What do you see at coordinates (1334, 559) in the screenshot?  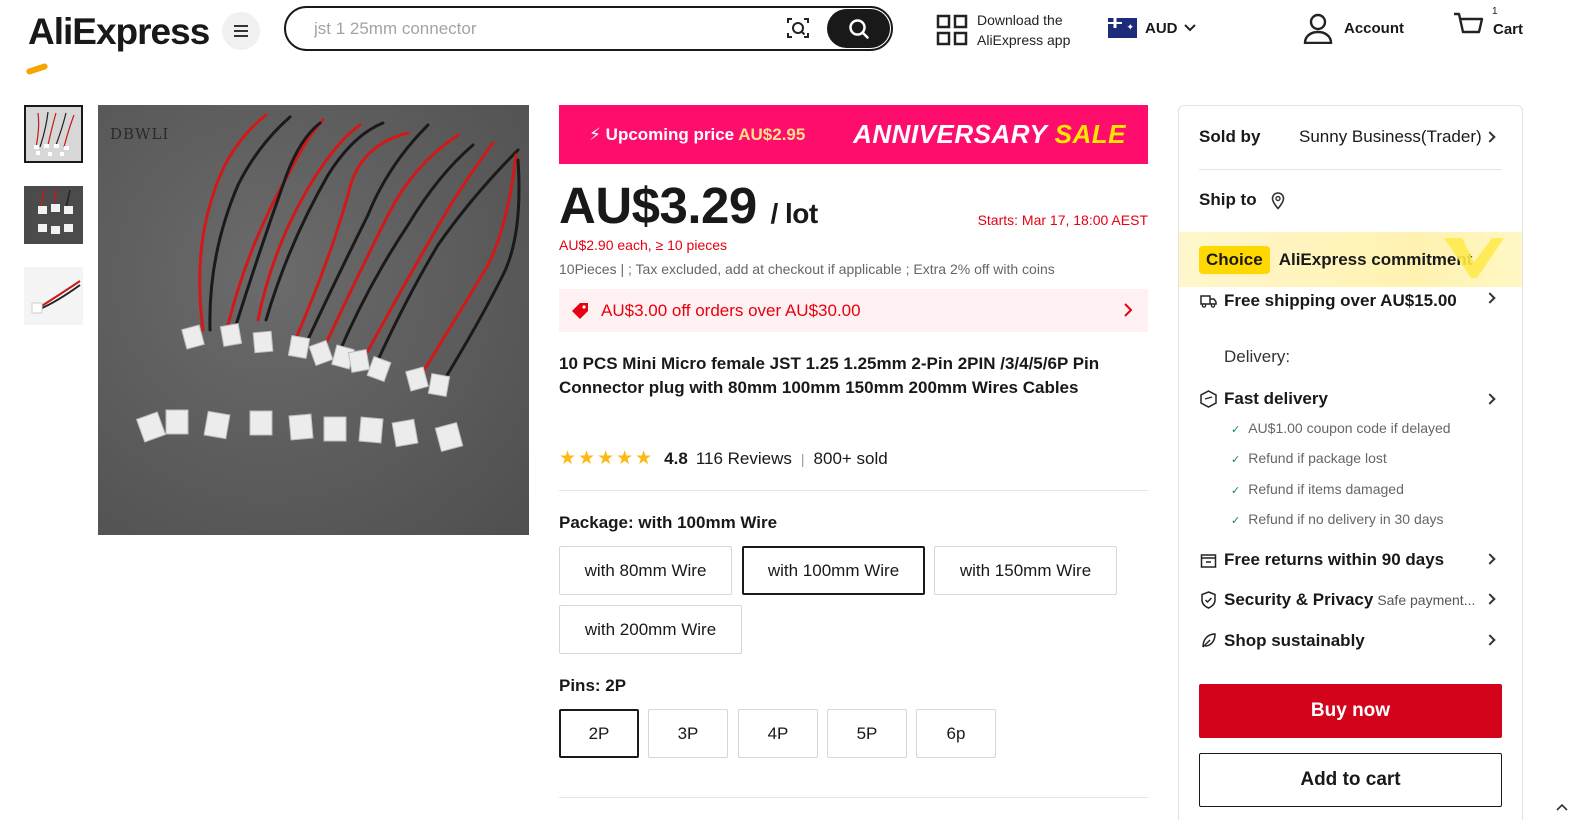 I see `free-returns-text: Free returns within 90 days` at bounding box center [1334, 559].